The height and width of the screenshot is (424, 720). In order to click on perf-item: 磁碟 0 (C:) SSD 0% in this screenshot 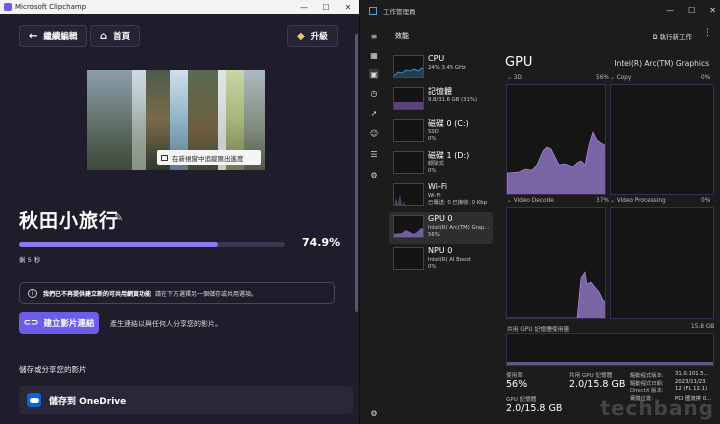, I will do `click(441, 132)`.